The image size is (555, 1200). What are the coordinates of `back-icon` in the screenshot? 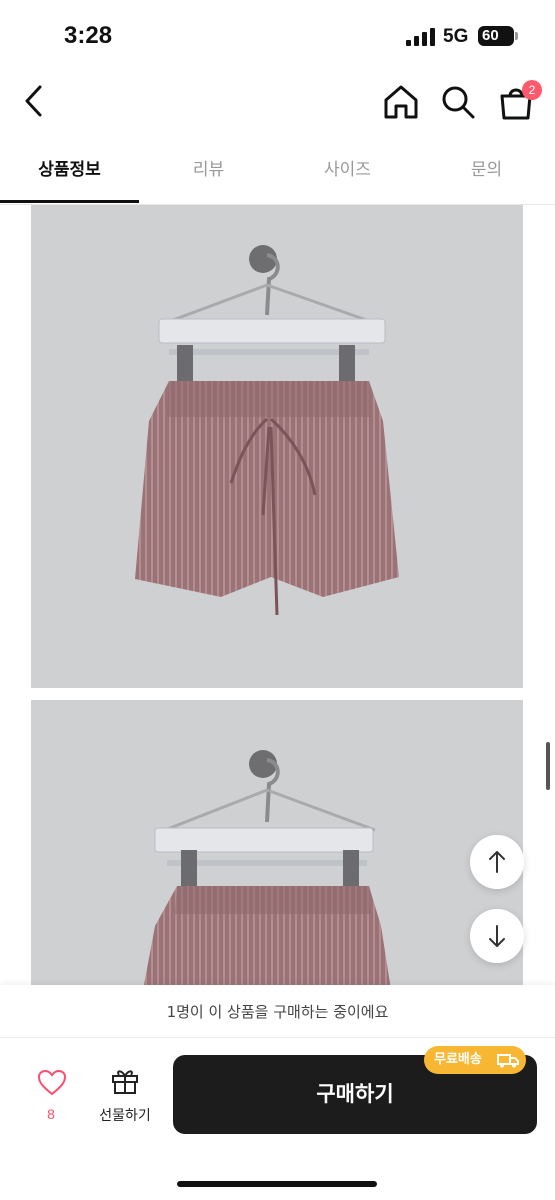 It's located at (35, 101).